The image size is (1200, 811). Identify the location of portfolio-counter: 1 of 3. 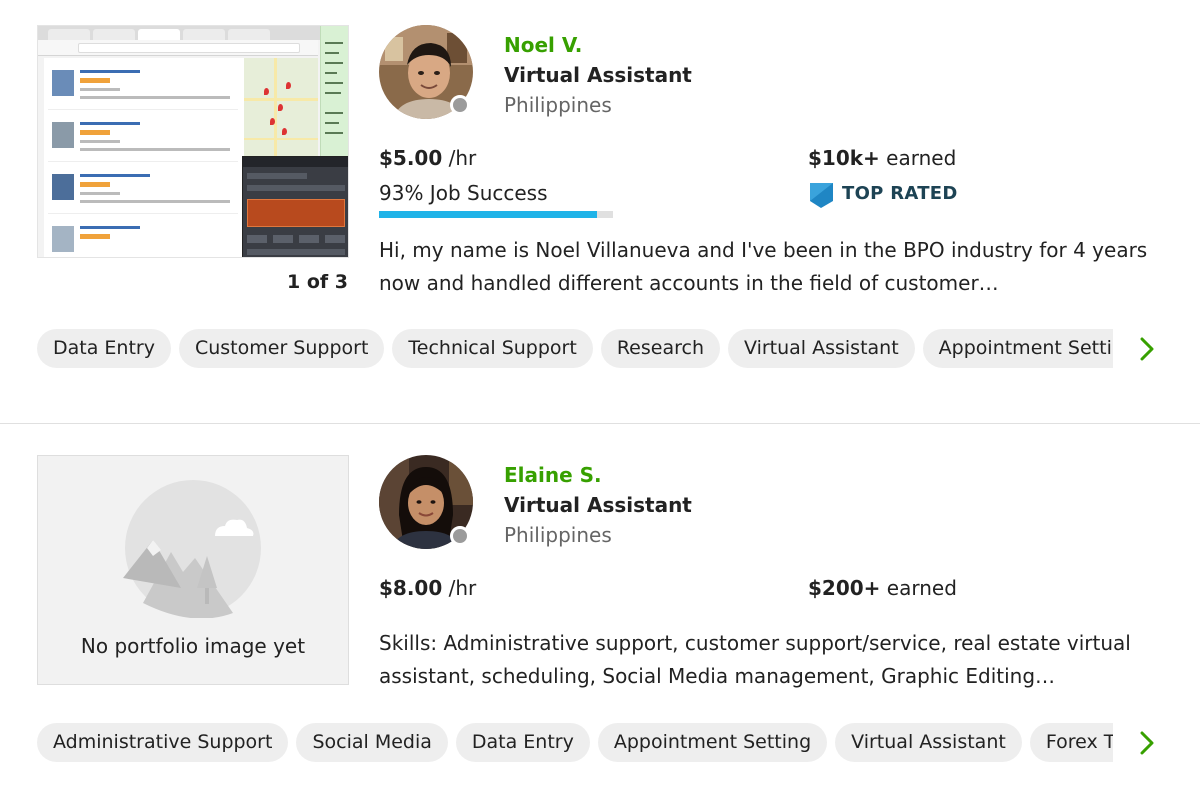
(317, 282).